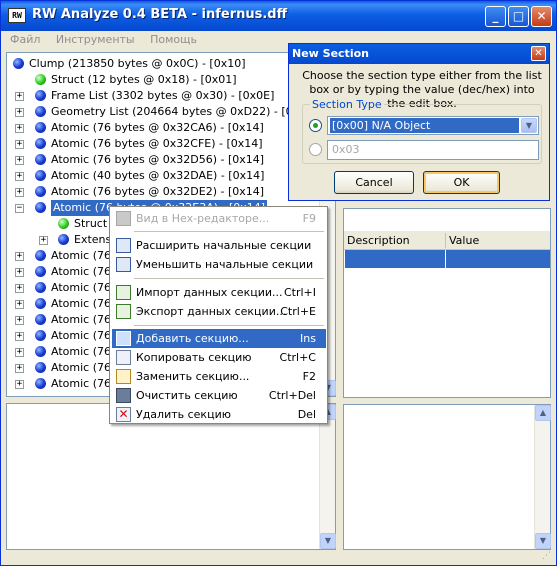 This screenshot has height=566, width=557. What do you see at coordinates (447, 477) in the screenshot?
I see `description-pane: ▲ ▼` at bounding box center [447, 477].